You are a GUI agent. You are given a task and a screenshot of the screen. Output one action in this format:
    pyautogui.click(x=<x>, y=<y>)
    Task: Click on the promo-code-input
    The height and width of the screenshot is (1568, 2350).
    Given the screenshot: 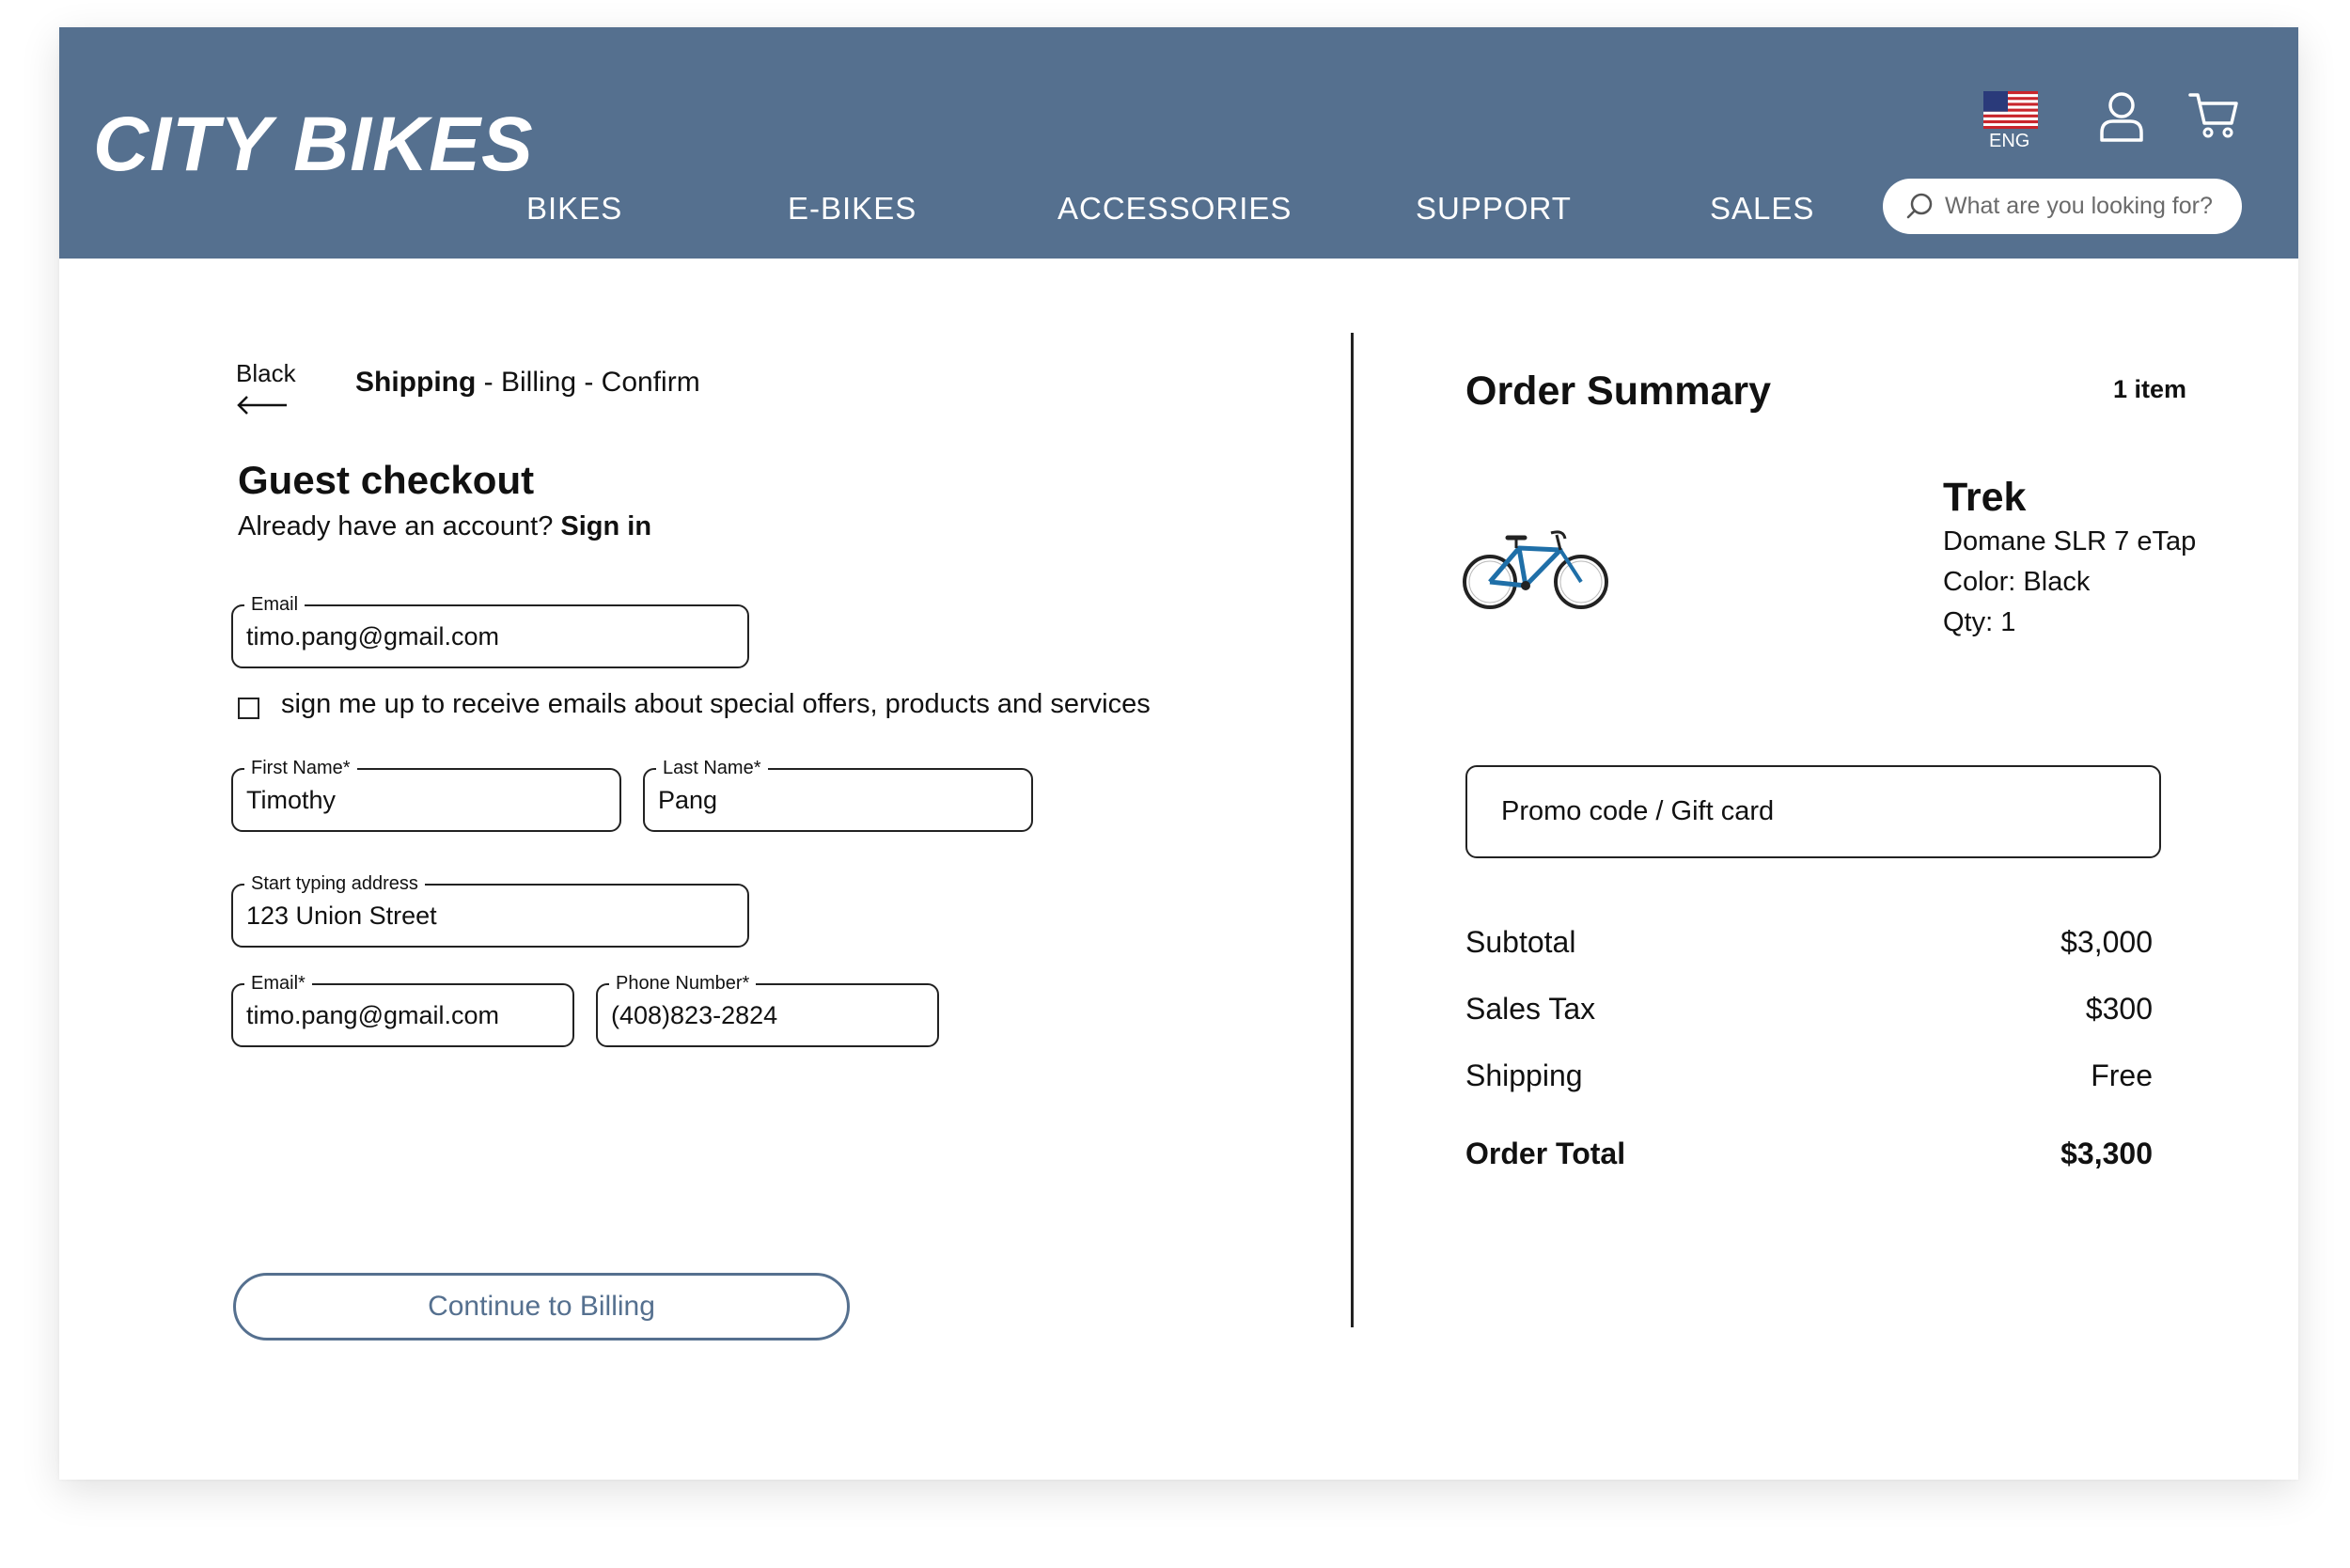 What is the action you would take?
    pyautogui.click(x=1820, y=811)
    